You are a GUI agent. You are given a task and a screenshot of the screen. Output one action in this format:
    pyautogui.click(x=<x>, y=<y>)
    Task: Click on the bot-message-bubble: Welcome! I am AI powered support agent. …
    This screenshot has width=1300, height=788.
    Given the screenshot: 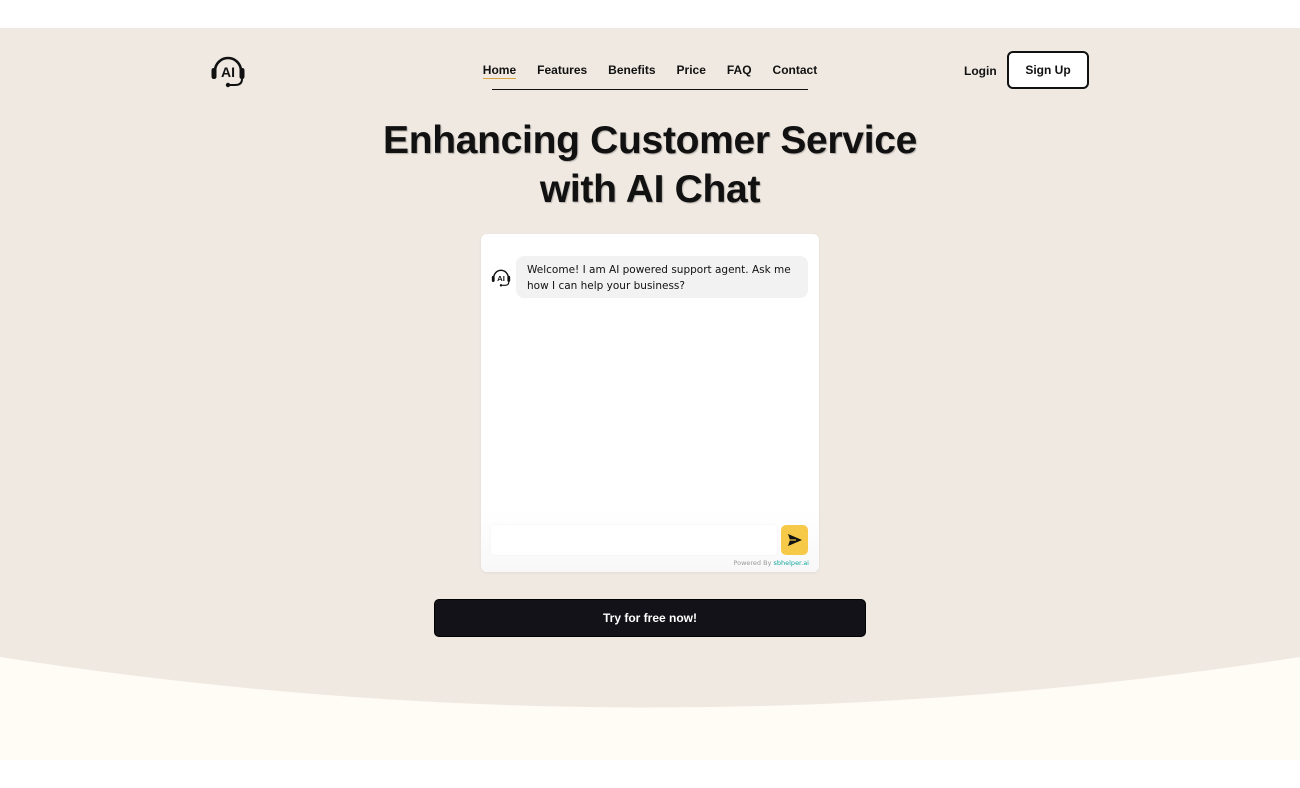 What is the action you would take?
    pyautogui.click(x=662, y=277)
    